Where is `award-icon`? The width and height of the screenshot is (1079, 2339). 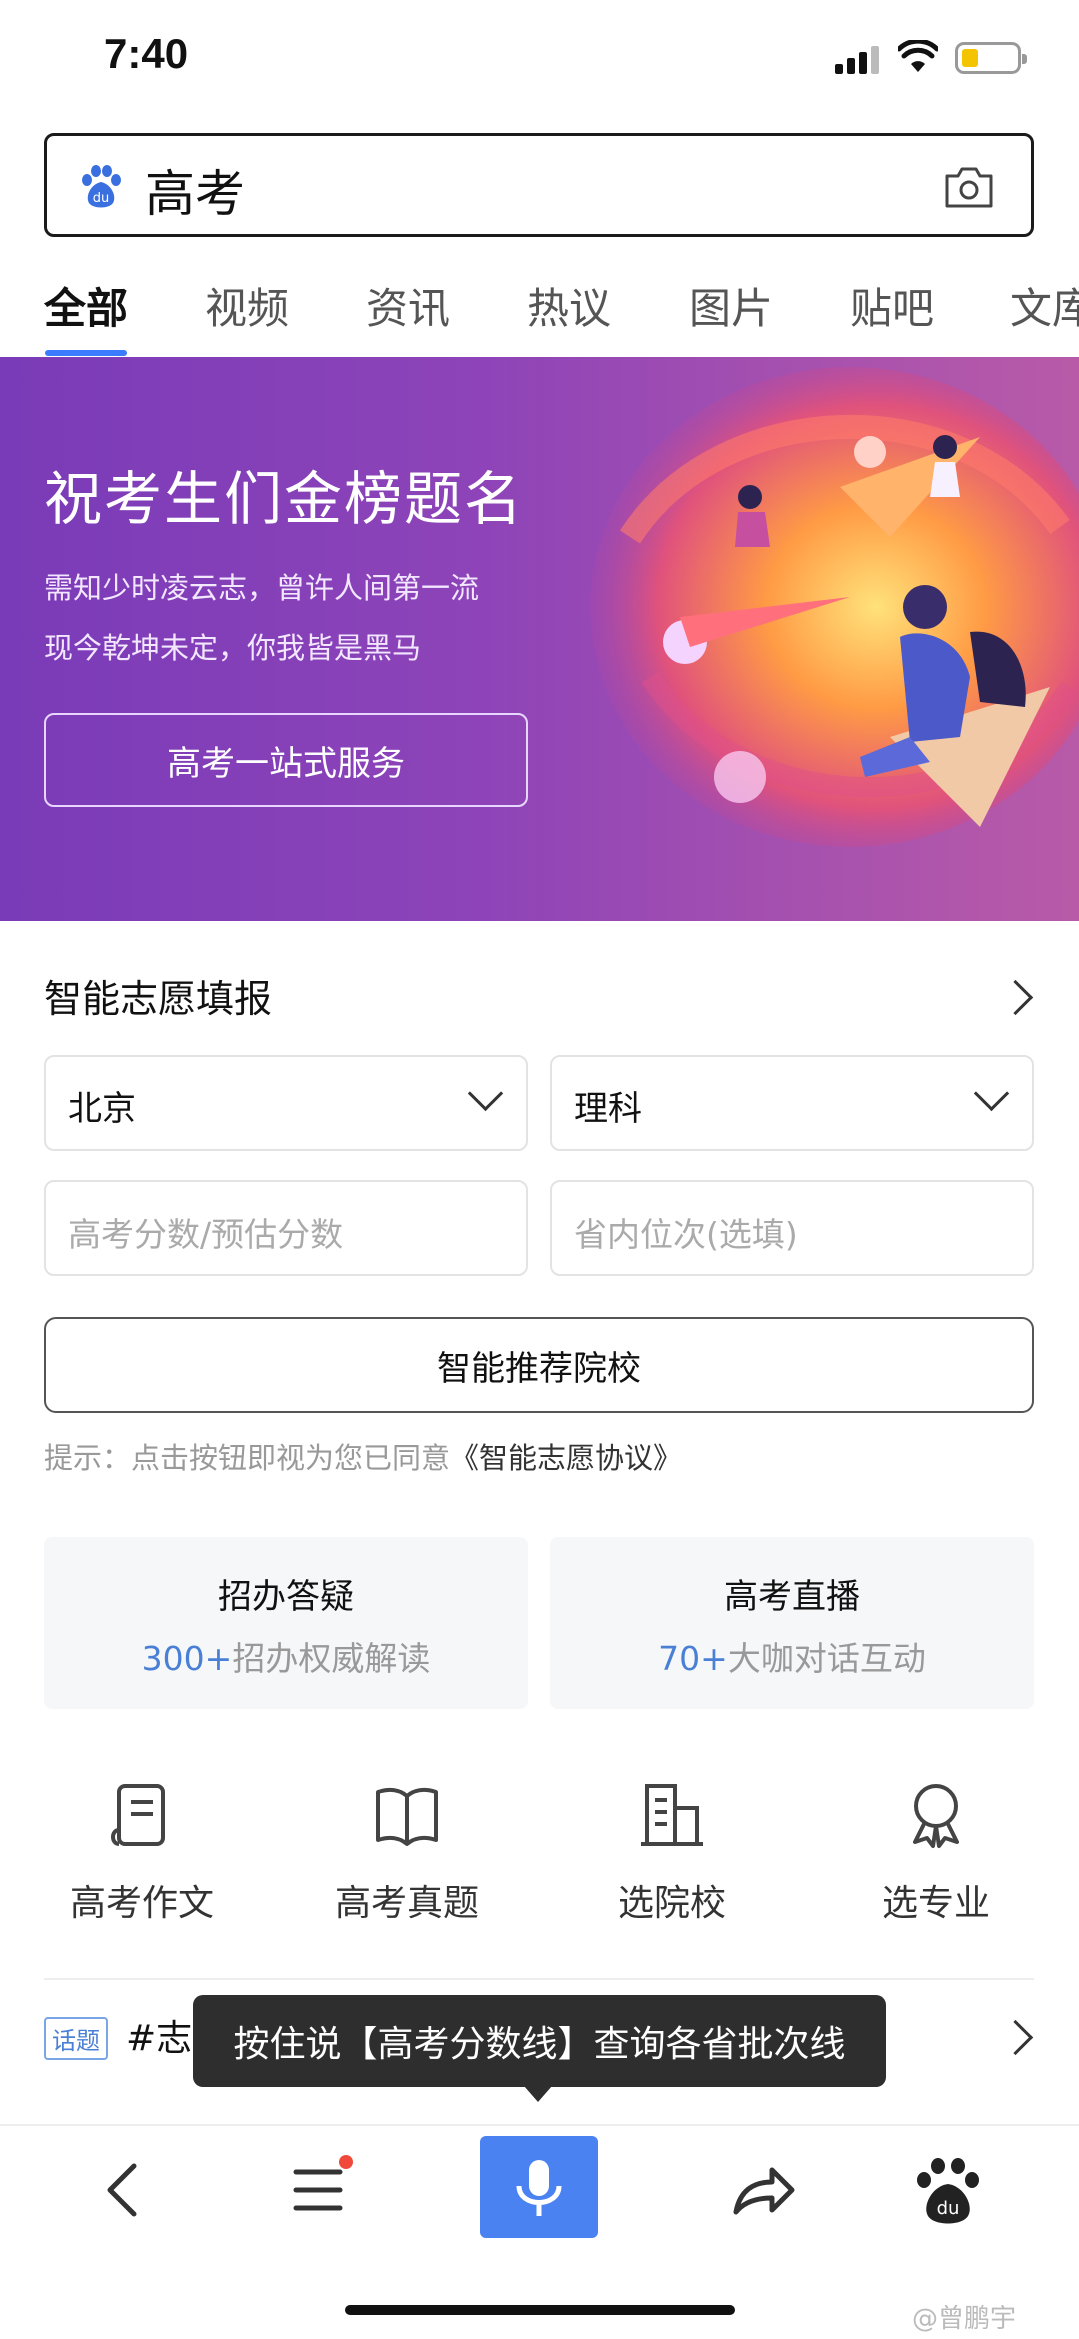 award-icon is located at coordinates (936, 1816).